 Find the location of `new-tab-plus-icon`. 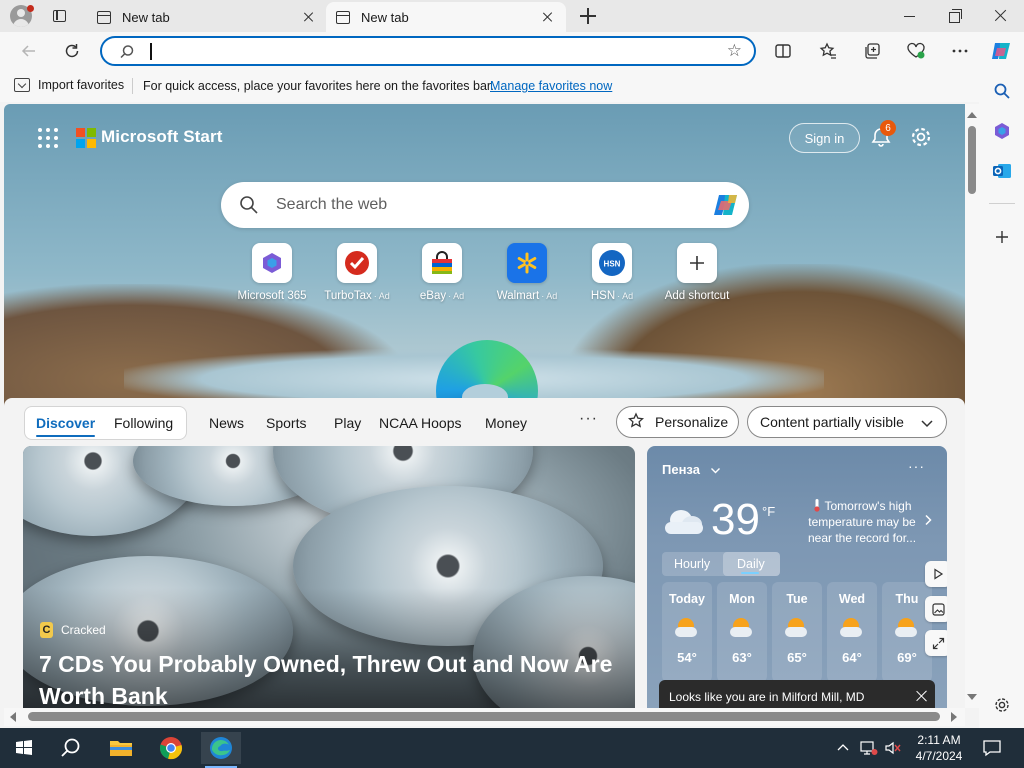

new-tab-plus-icon is located at coordinates (588, 16).